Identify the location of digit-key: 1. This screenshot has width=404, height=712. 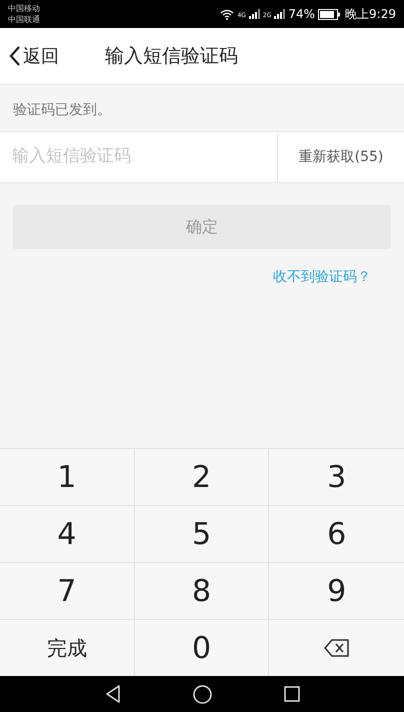
(67, 476).